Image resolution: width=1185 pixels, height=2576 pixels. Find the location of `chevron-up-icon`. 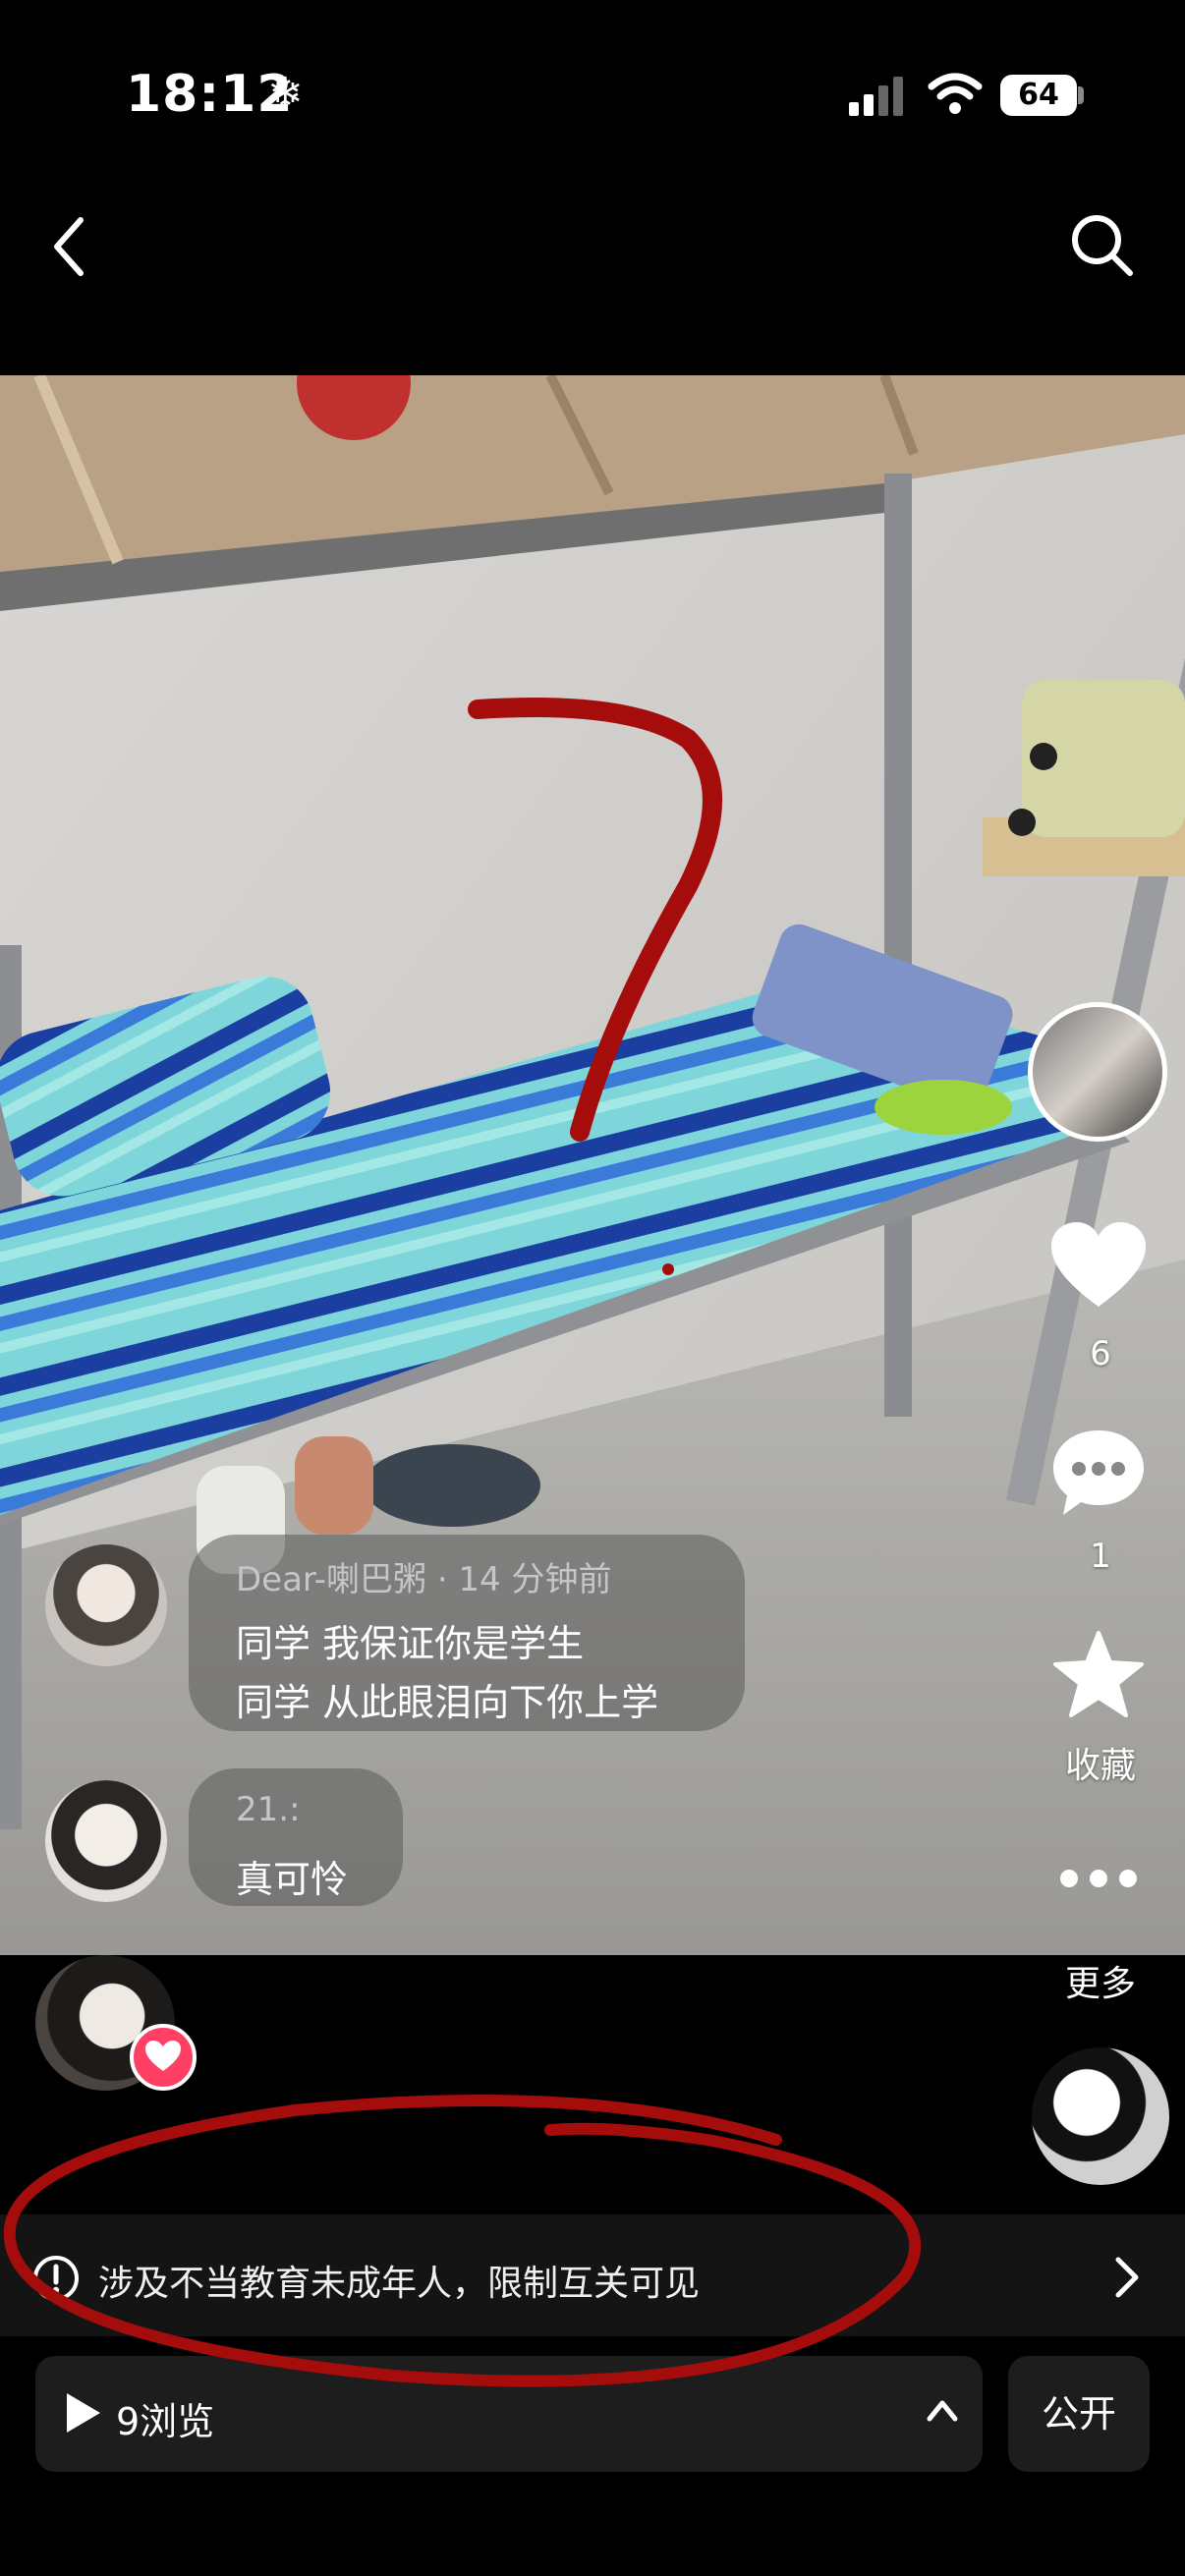

chevron-up-icon is located at coordinates (943, 2410).